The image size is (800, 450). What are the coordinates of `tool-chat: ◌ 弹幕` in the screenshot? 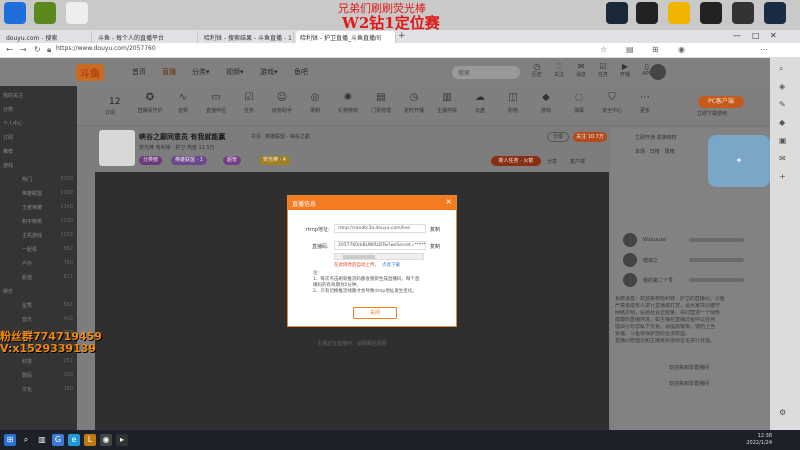 It's located at (579, 103).